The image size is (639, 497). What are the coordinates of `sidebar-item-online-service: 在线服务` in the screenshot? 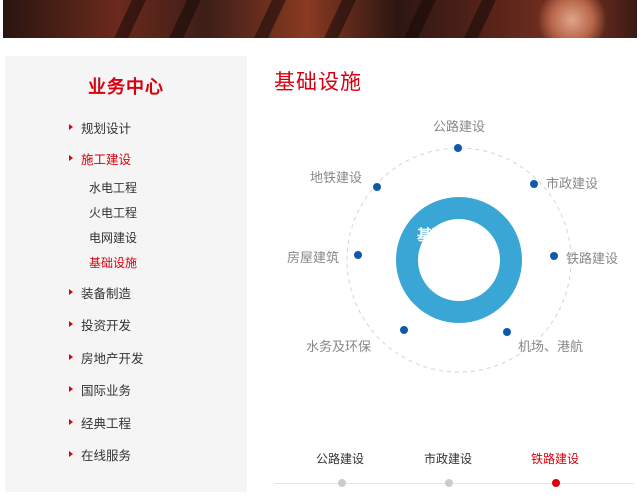 It's located at (126, 454).